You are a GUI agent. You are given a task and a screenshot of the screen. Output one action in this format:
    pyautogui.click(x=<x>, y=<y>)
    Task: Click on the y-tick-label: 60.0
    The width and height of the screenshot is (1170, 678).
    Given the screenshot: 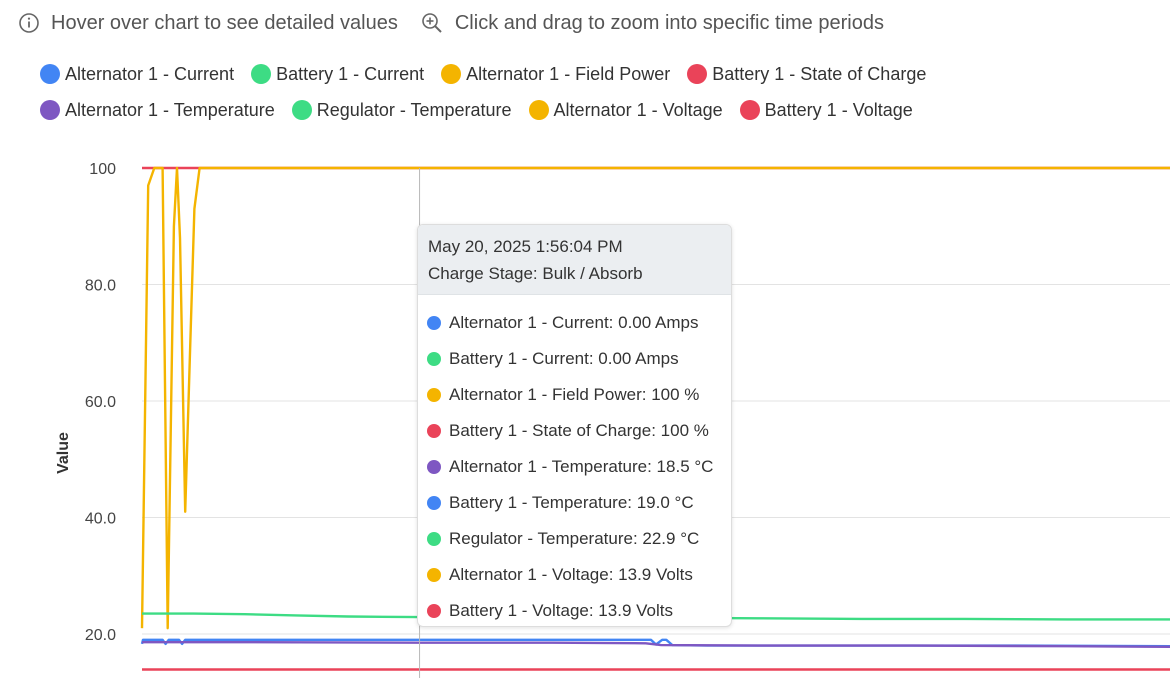 What is the action you would take?
    pyautogui.click(x=100, y=402)
    